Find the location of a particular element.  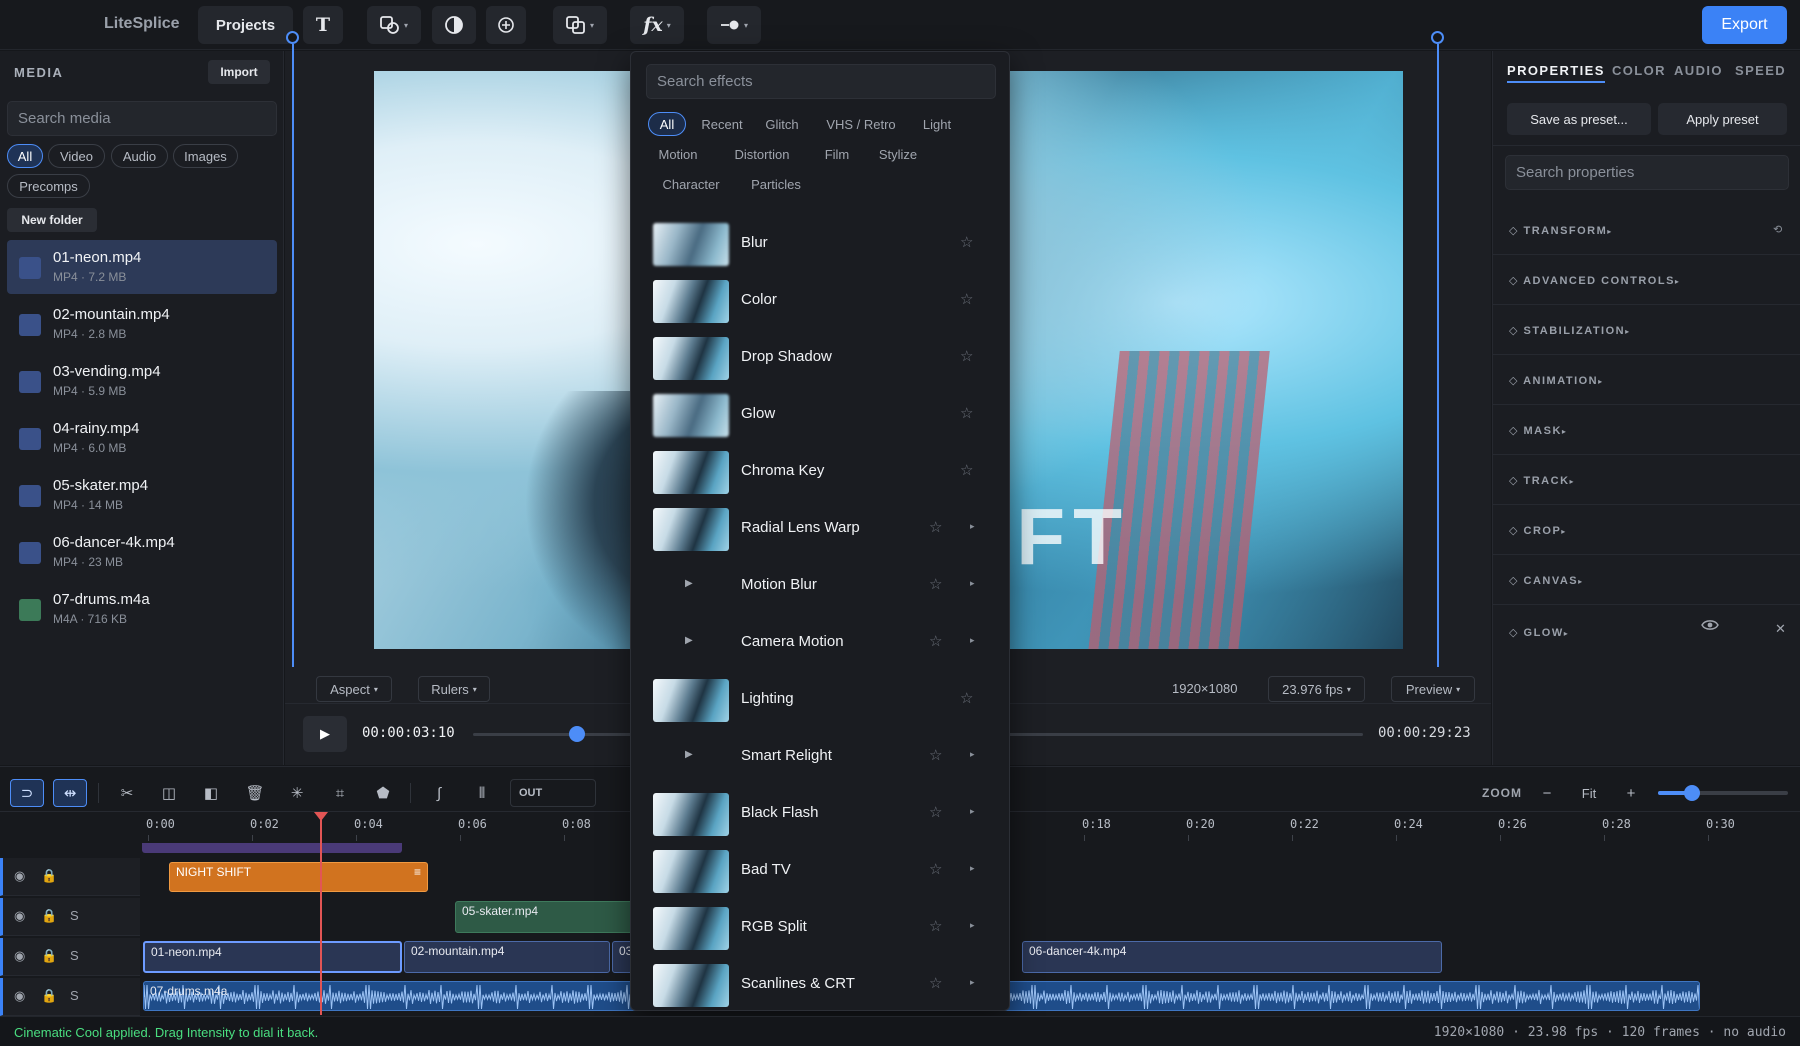

add-element-button is located at coordinates (506, 25).